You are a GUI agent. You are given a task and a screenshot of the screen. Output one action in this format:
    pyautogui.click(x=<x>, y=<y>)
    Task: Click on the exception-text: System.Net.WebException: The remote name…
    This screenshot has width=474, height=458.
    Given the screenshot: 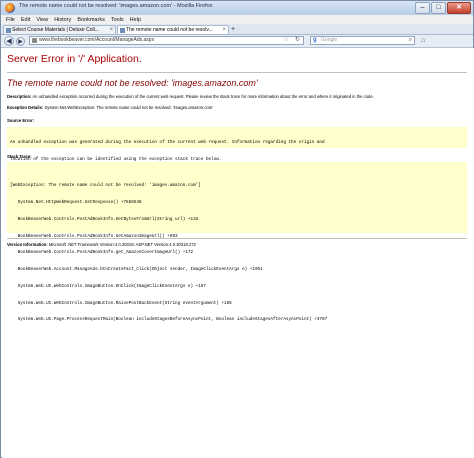 What is the action you would take?
    pyautogui.click(x=129, y=107)
    